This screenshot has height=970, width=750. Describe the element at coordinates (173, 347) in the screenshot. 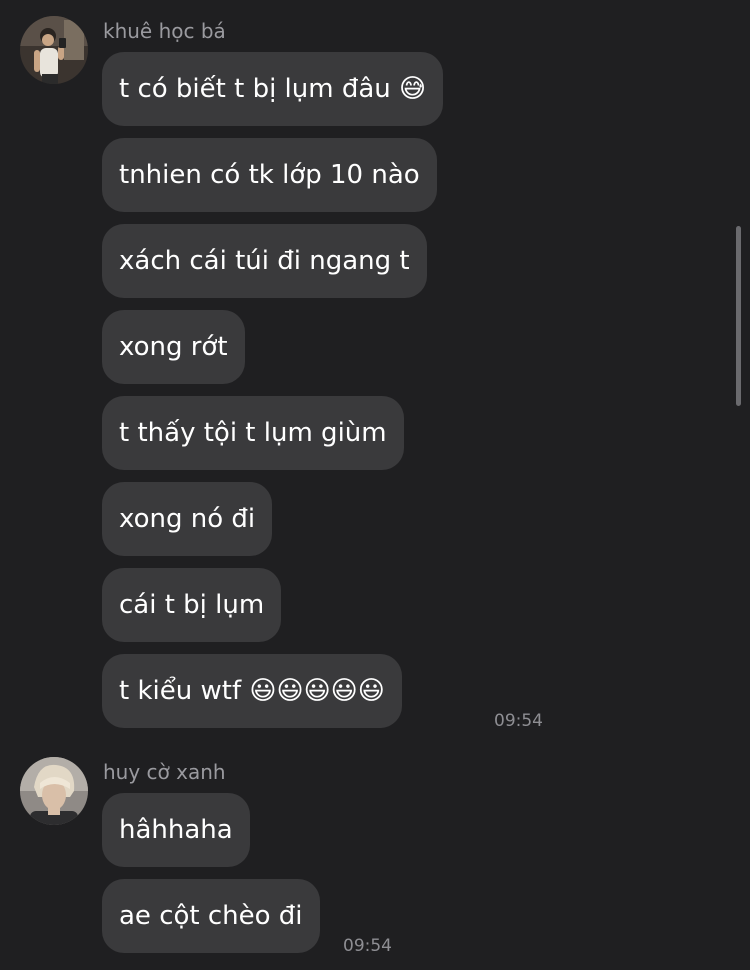

I see `message-bubble: xong rớt` at that location.